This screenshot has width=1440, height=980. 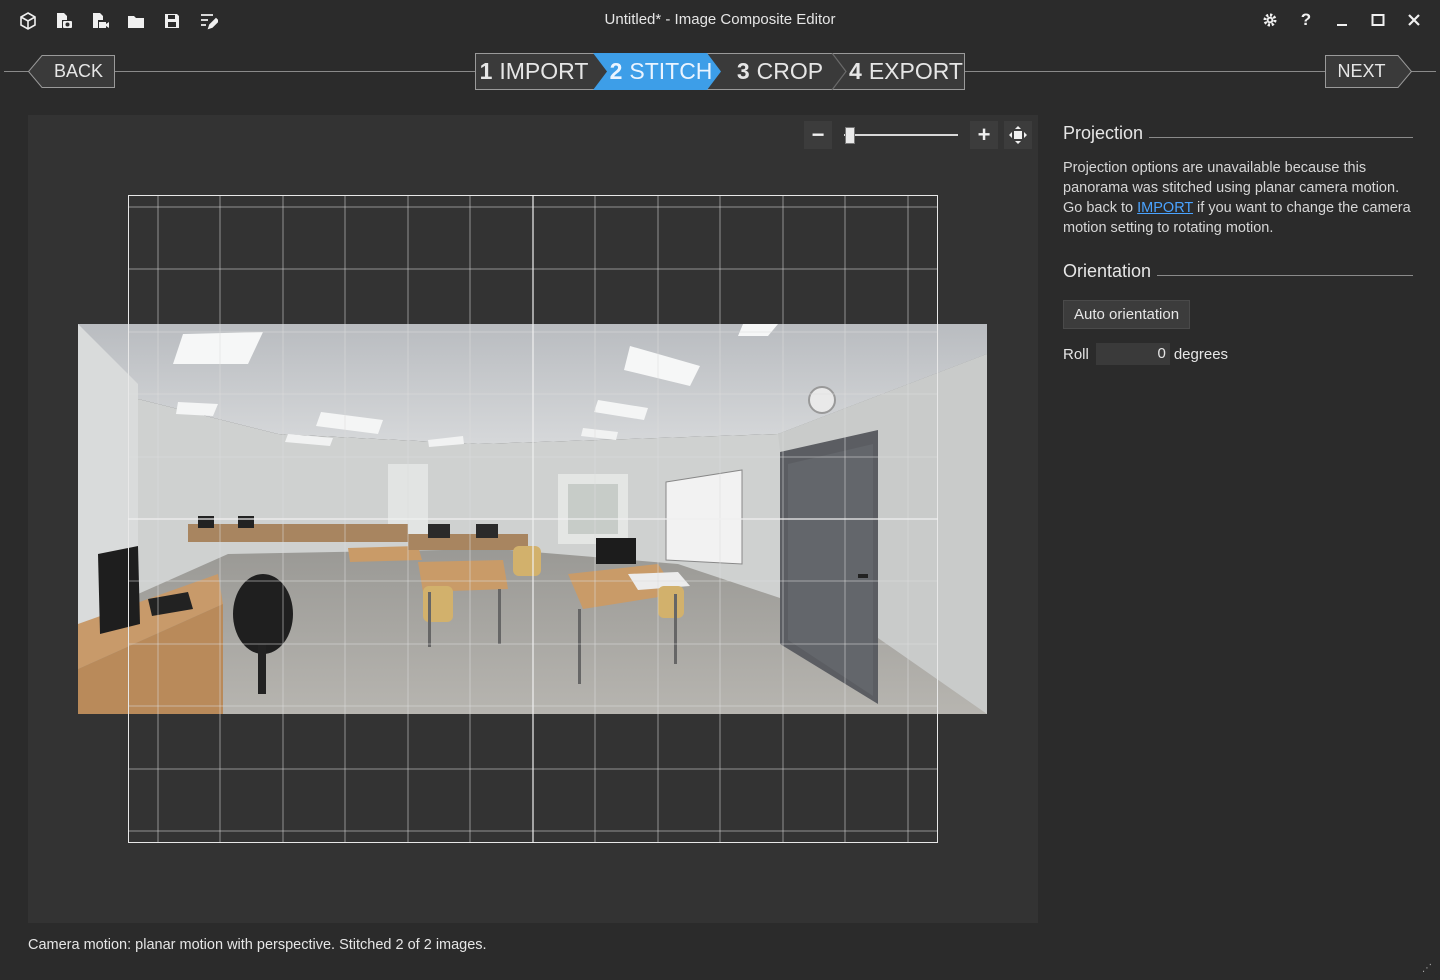 What do you see at coordinates (1127, 314) in the screenshot?
I see `auto-orientation-button: Auto orientation` at bounding box center [1127, 314].